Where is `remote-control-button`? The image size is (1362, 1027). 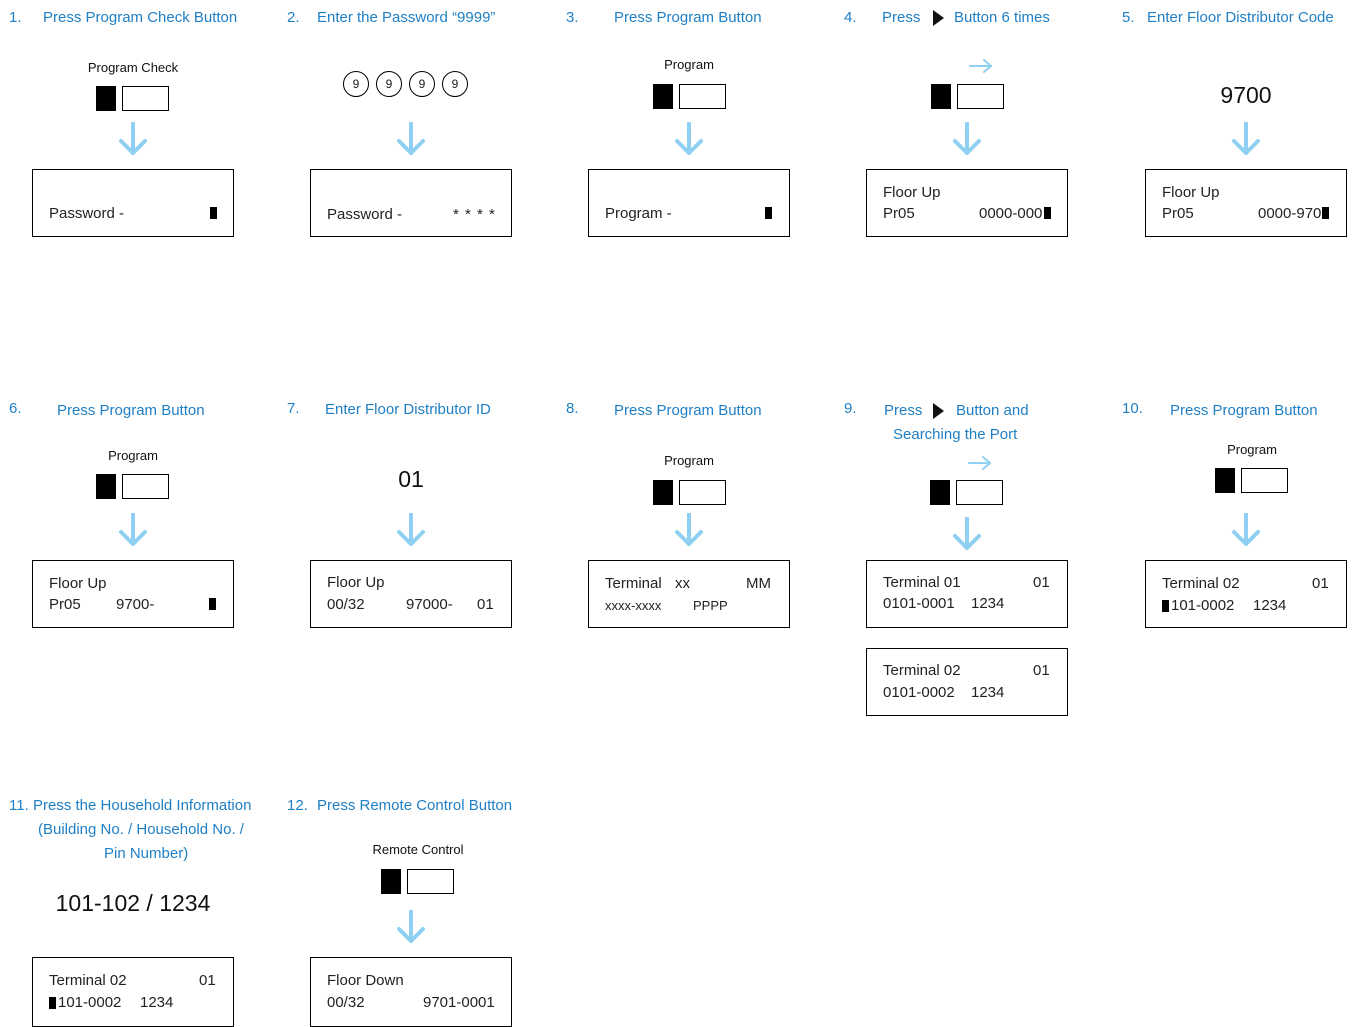 remote-control-button is located at coordinates (417, 881).